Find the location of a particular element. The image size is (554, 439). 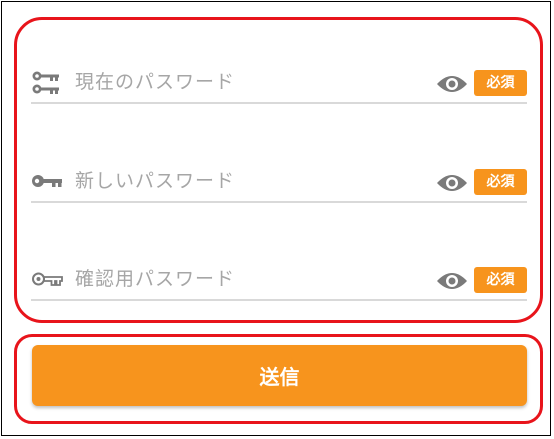

new-password-field: 新しいパスワード 必須 is located at coordinates (279, 183).